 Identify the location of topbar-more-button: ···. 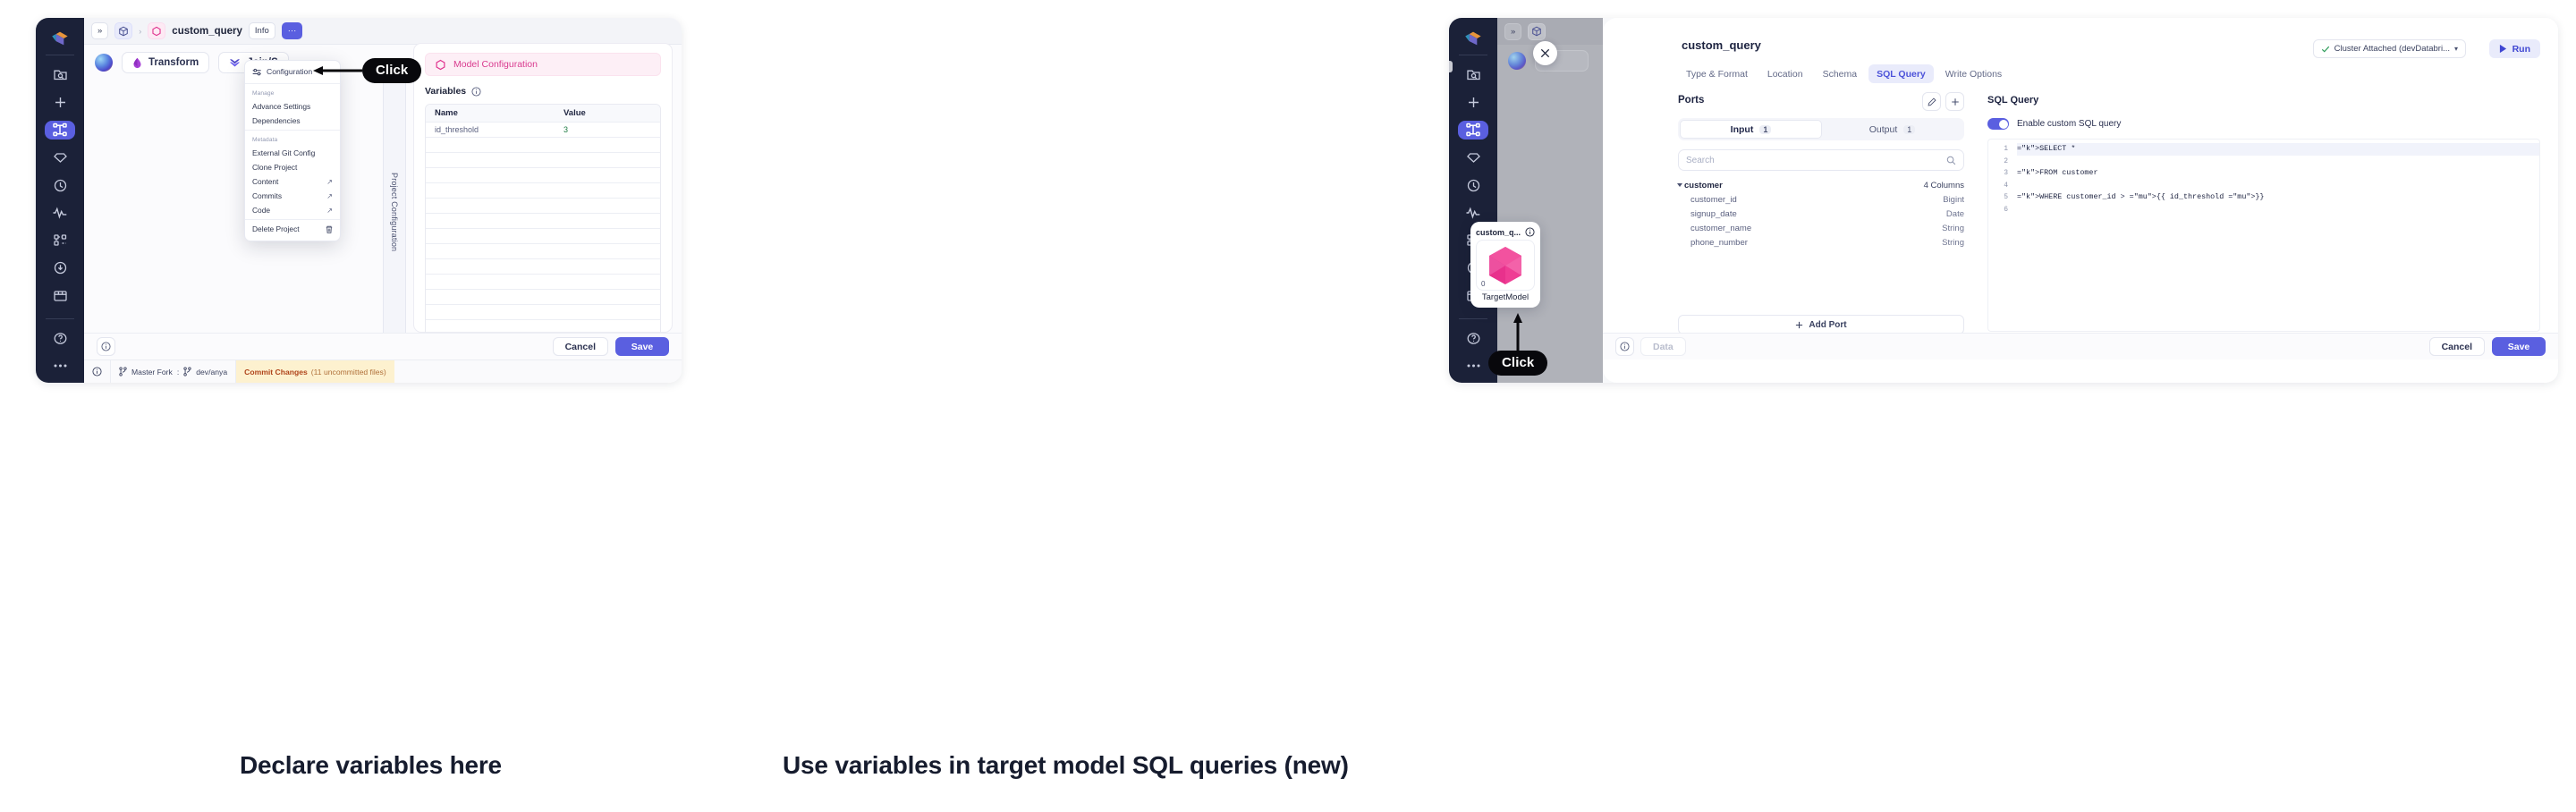
(292, 31).